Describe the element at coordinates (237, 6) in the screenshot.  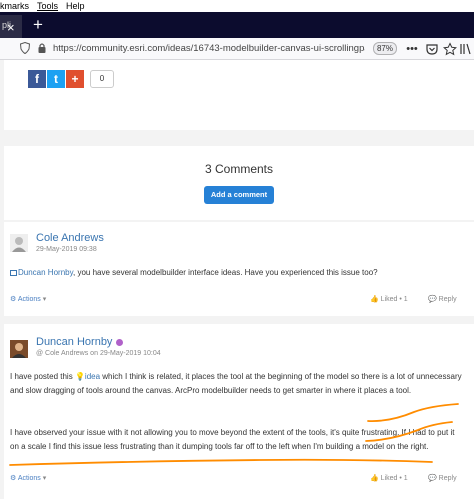
I see `menu-bar: kmarks Tools Help` at that location.